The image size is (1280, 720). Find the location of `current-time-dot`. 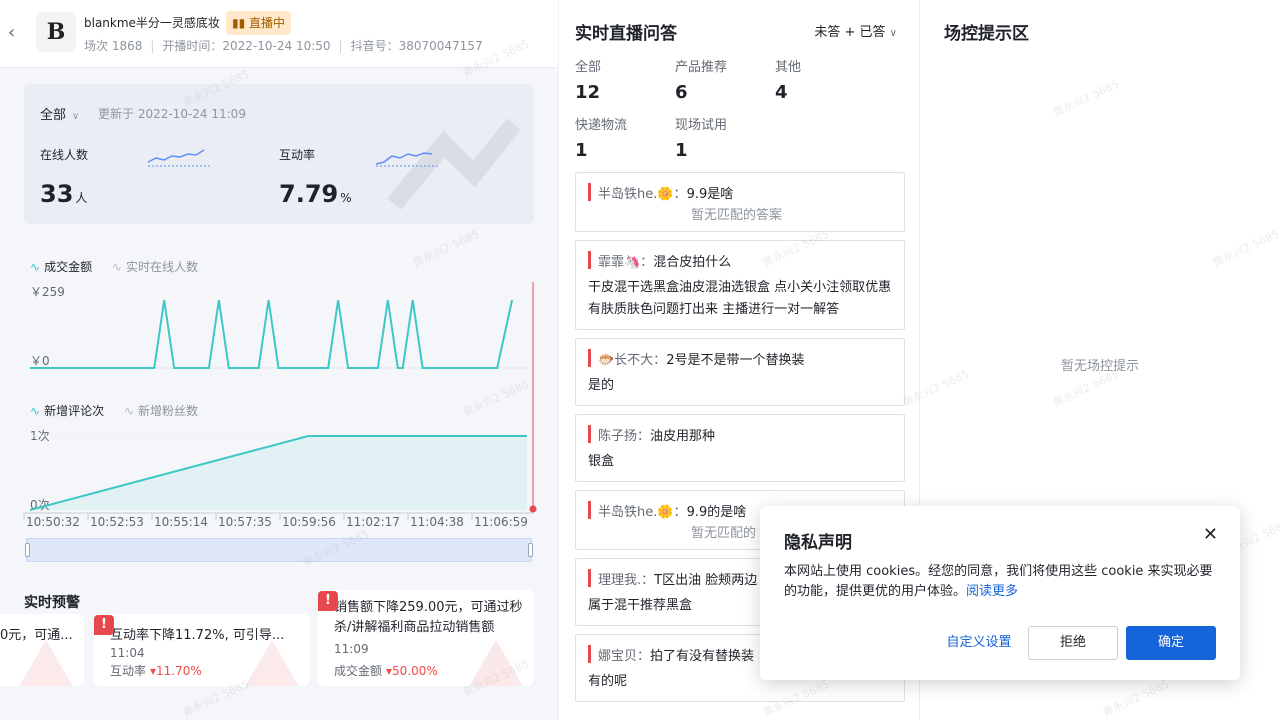

current-time-dot is located at coordinates (533, 509).